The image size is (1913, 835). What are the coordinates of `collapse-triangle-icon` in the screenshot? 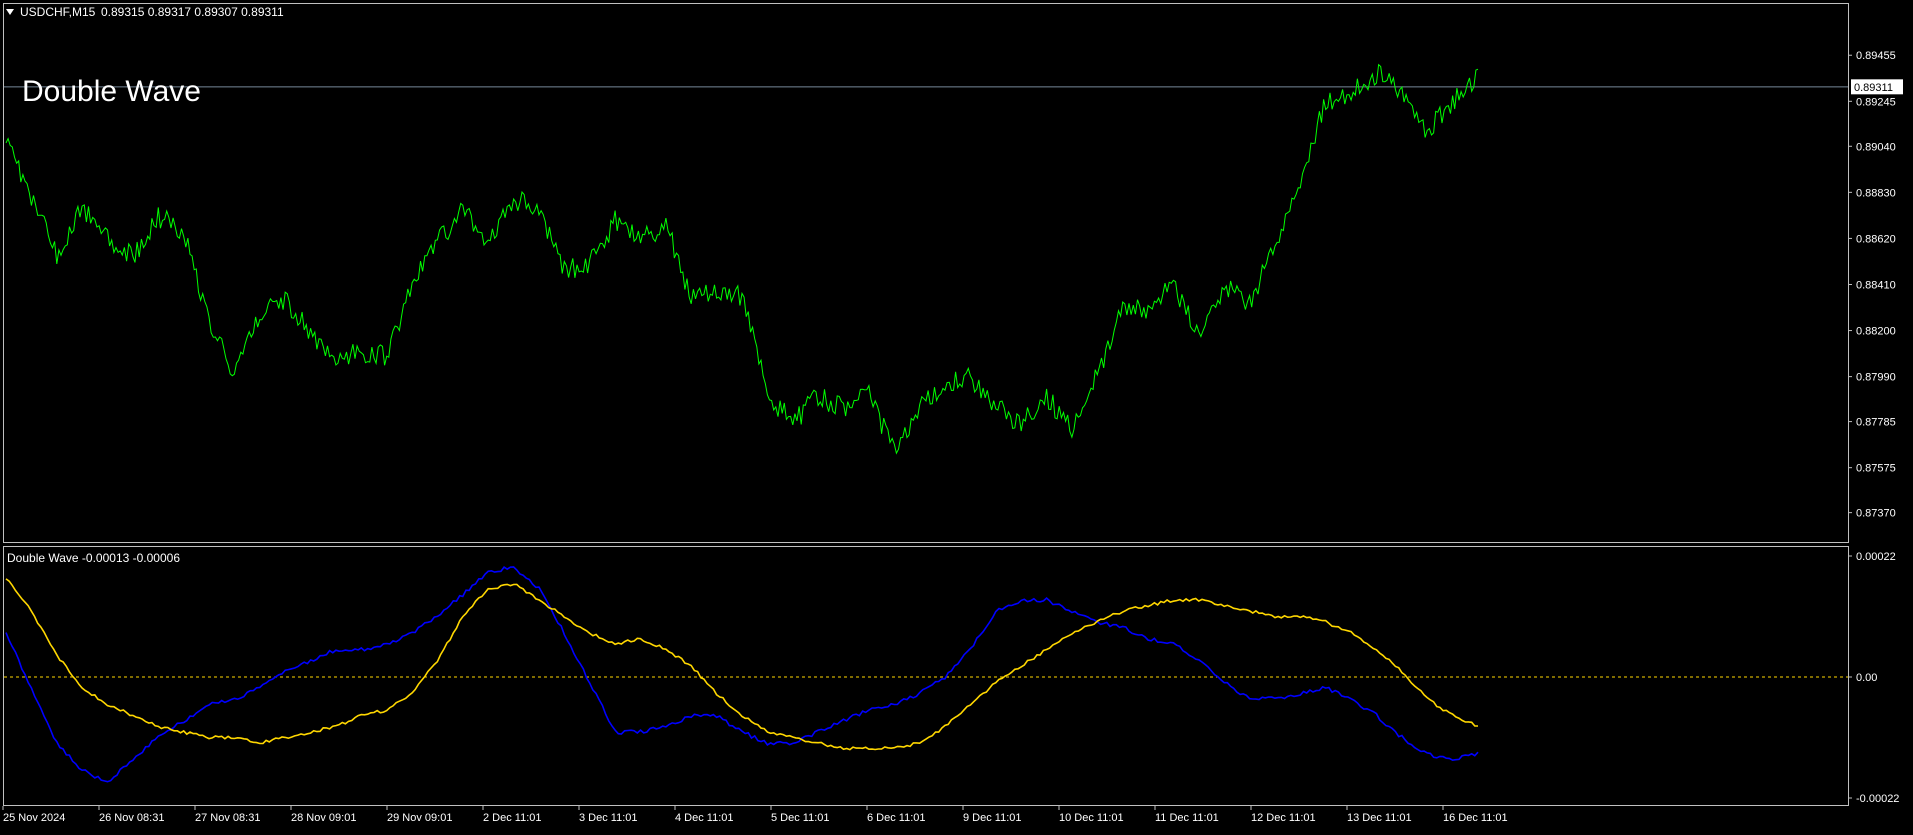 It's located at (10, 12).